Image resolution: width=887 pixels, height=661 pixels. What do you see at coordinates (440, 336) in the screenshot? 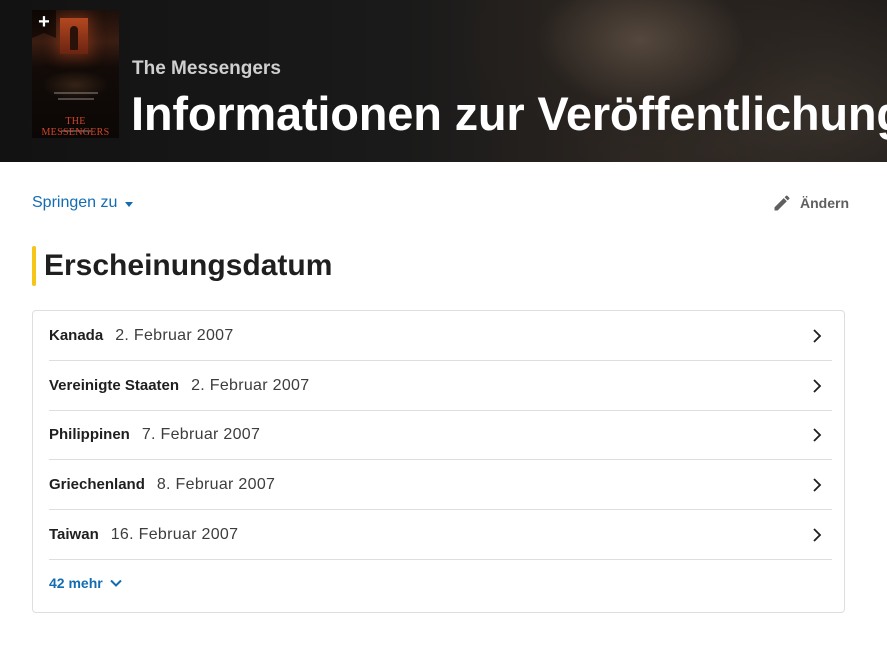
I see `list-item: Kanada 2. Februar 2007` at bounding box center [440, 336].